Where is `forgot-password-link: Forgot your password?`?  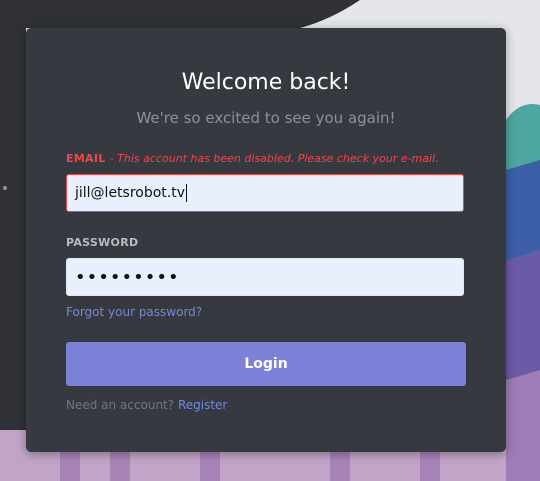
forgot-password-link: Forgot your password? is located at coordinates (134, 312).